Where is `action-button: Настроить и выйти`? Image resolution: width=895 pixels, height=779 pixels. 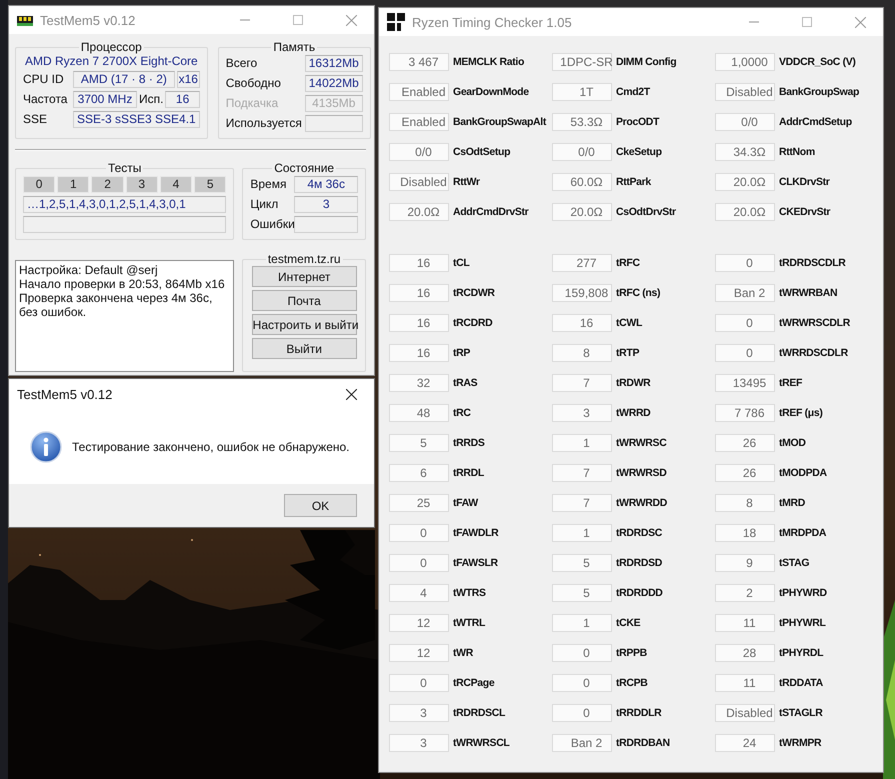 action-button: Настроить и выйти is located at coordinates (304, 324).